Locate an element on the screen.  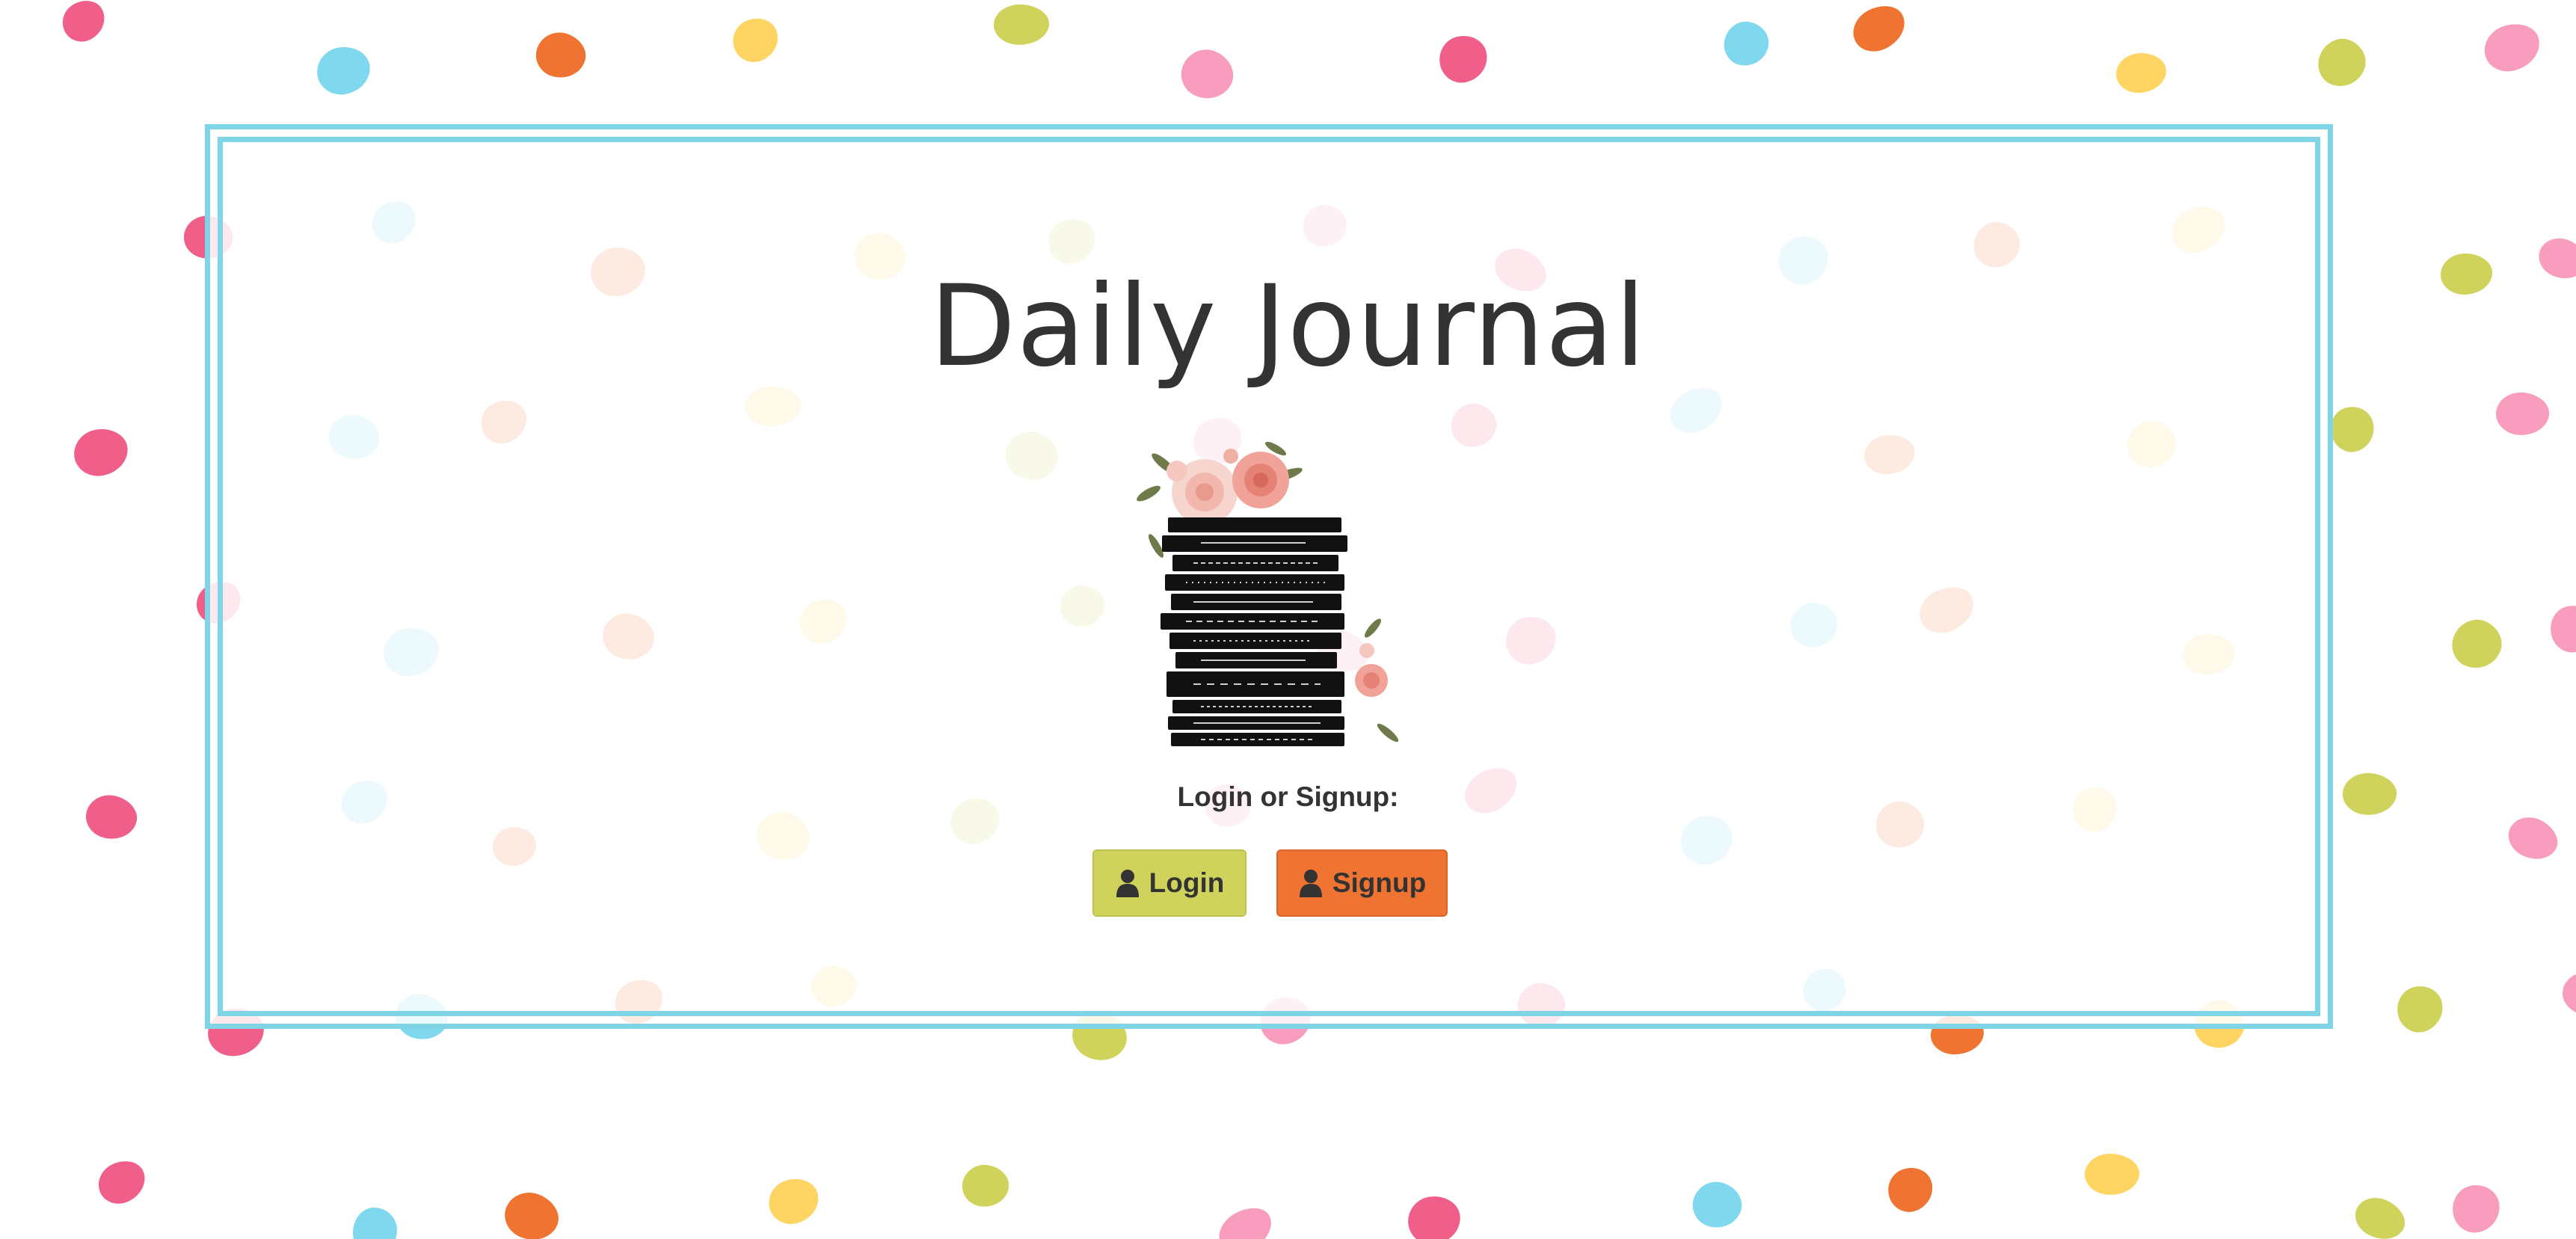
login-button: Login is located at coordinates (1169, 883).